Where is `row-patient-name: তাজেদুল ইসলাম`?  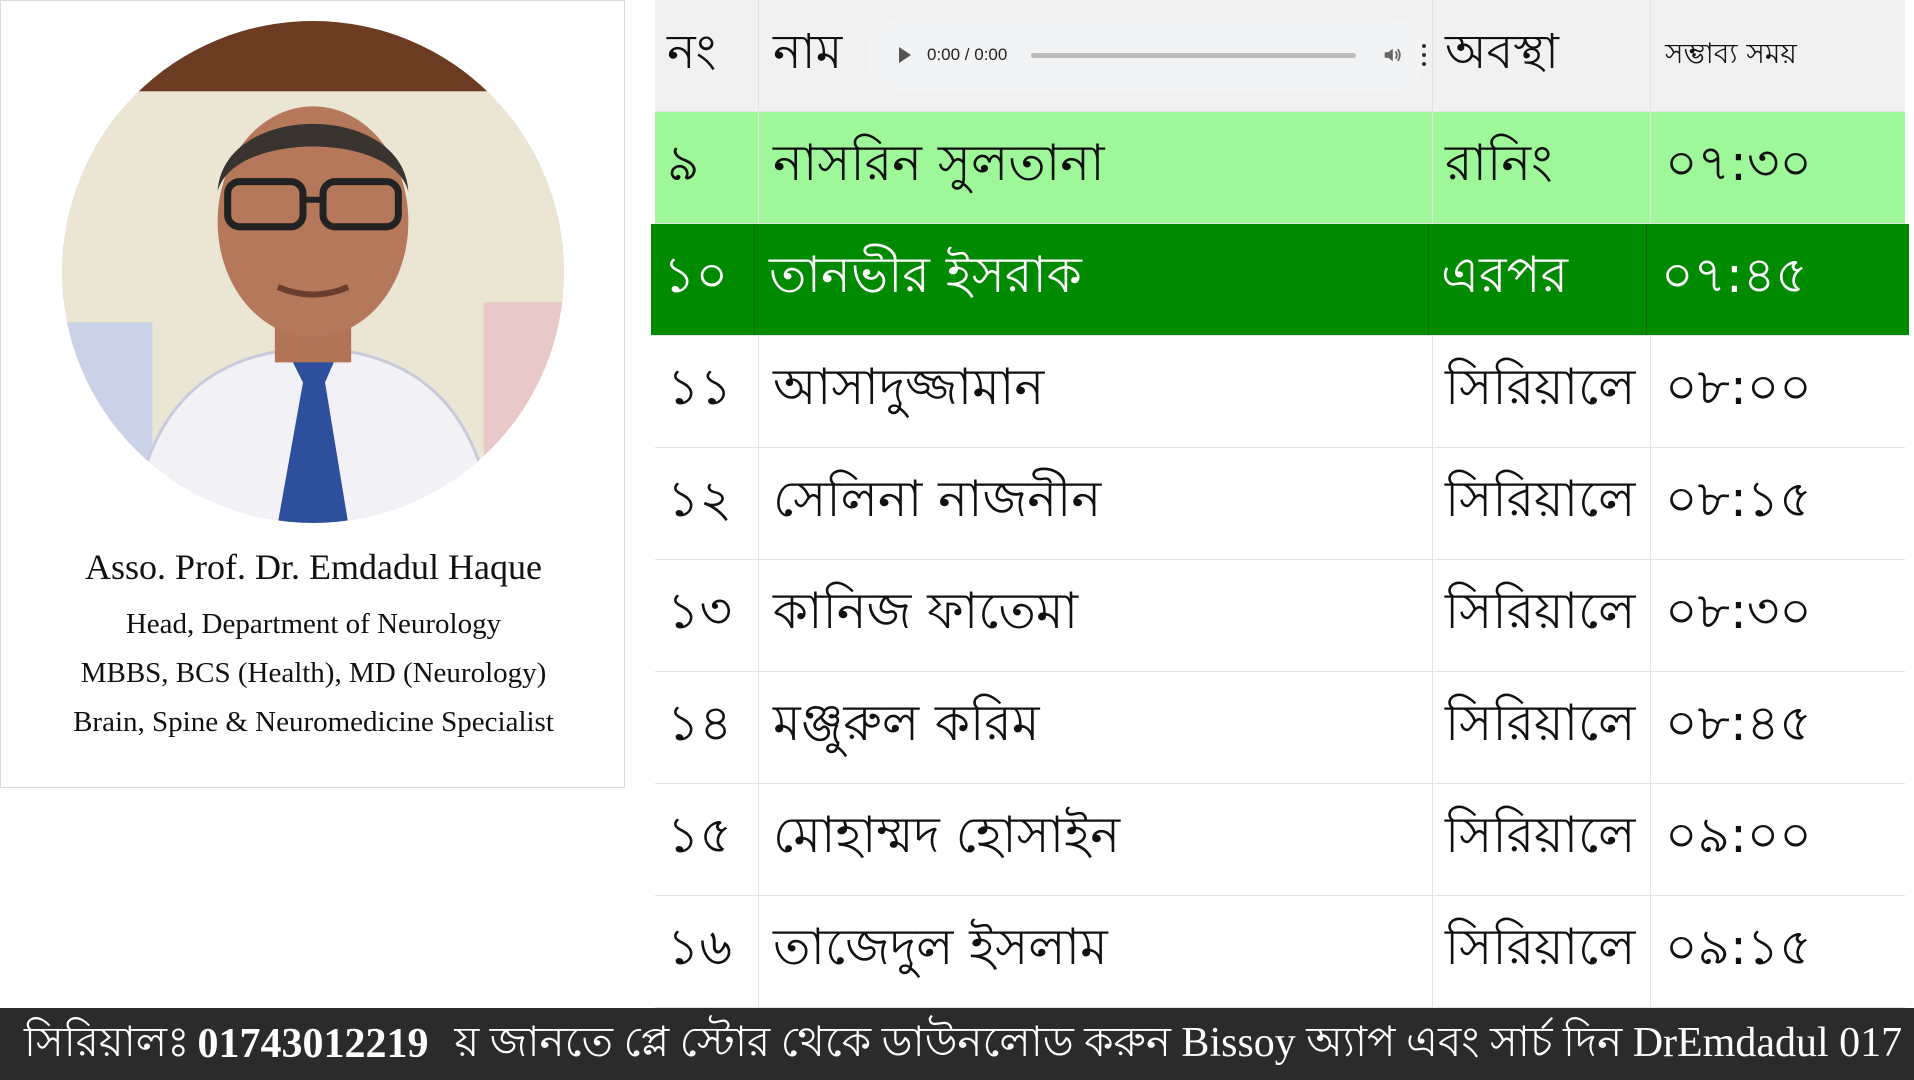 row-patient-name: তাজেদুল ইসলাম is located at coordinates (1096, 951).